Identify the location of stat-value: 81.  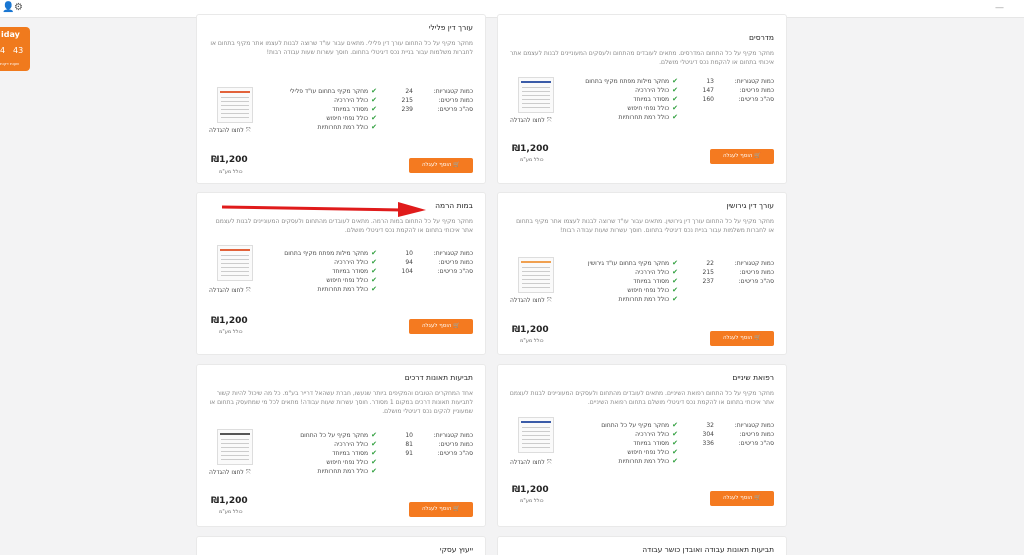
(409, 444).